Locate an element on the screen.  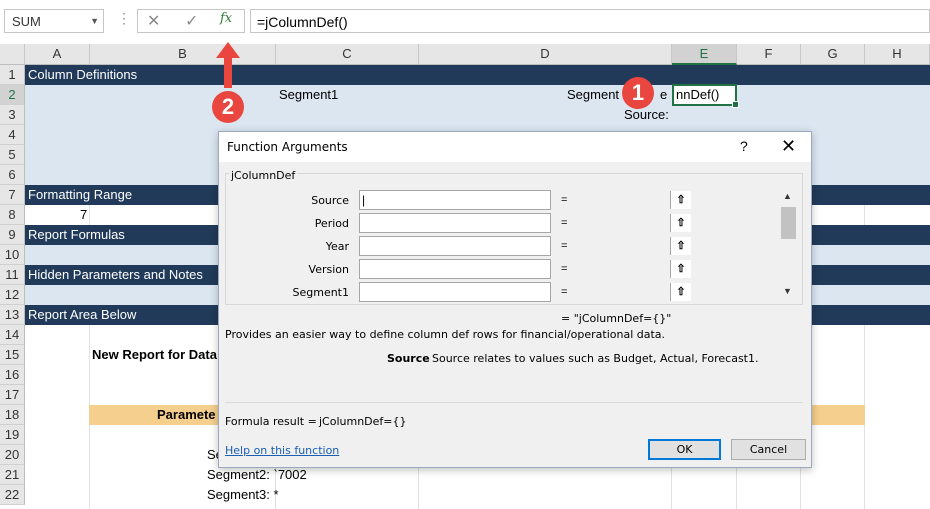
column-header-g: G is located at coordinates (833, 54).